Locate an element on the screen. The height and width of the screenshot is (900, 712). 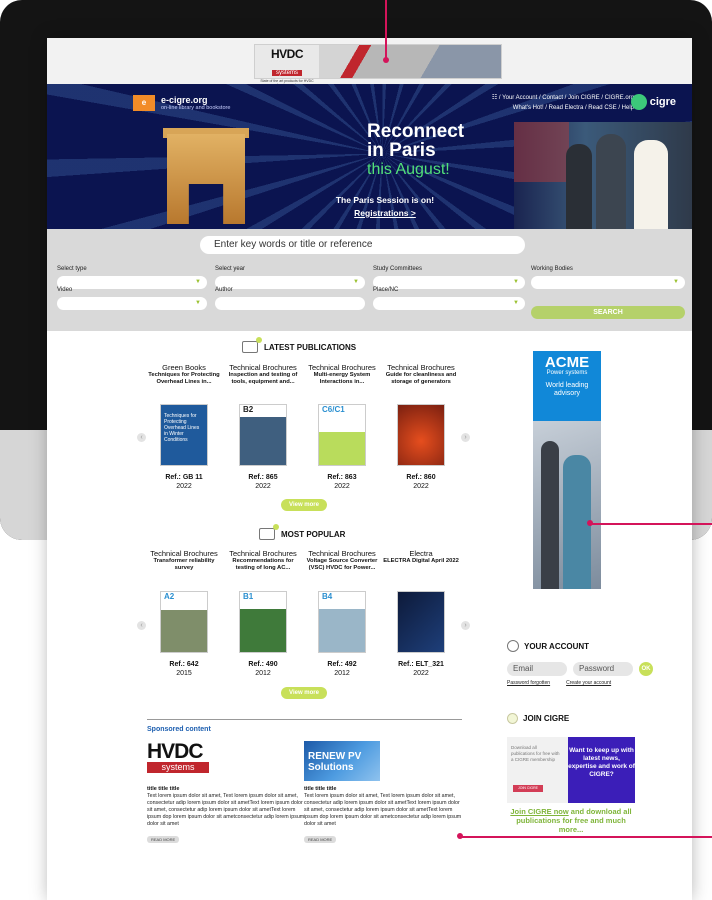
working-bodies-field: Working Bodies ▼ is located at coordinates (608, 277).